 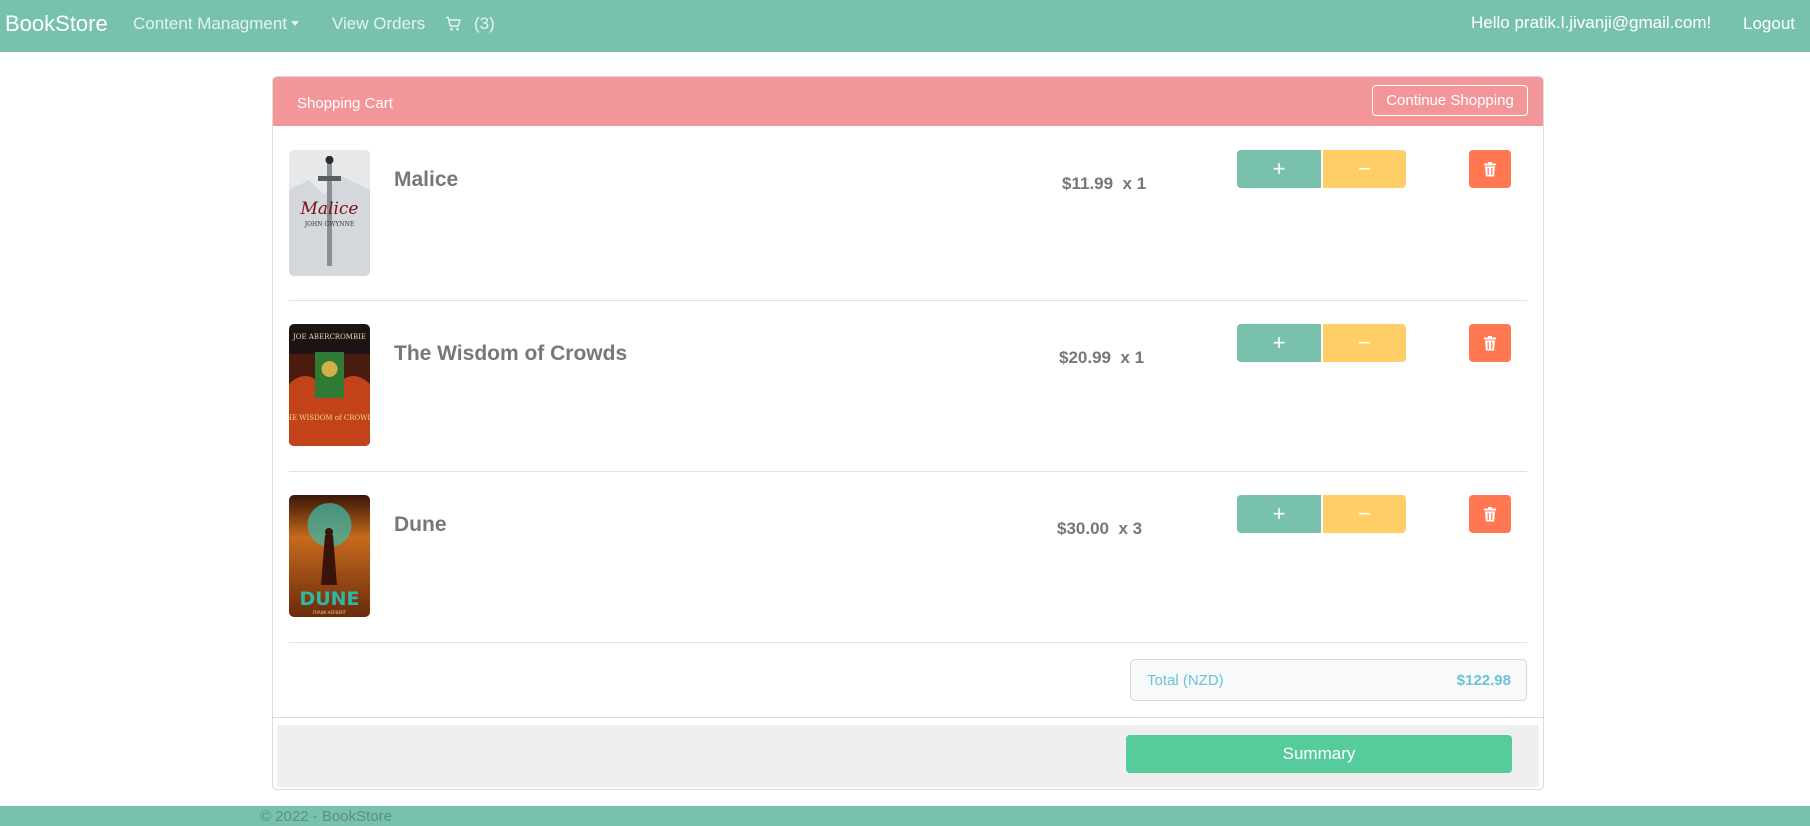 What do you see at coordinates (908, 101) in the screenshot?
I see `cart-header: Shopping Cart Continue Shopping` at bounding box center [908, 101].